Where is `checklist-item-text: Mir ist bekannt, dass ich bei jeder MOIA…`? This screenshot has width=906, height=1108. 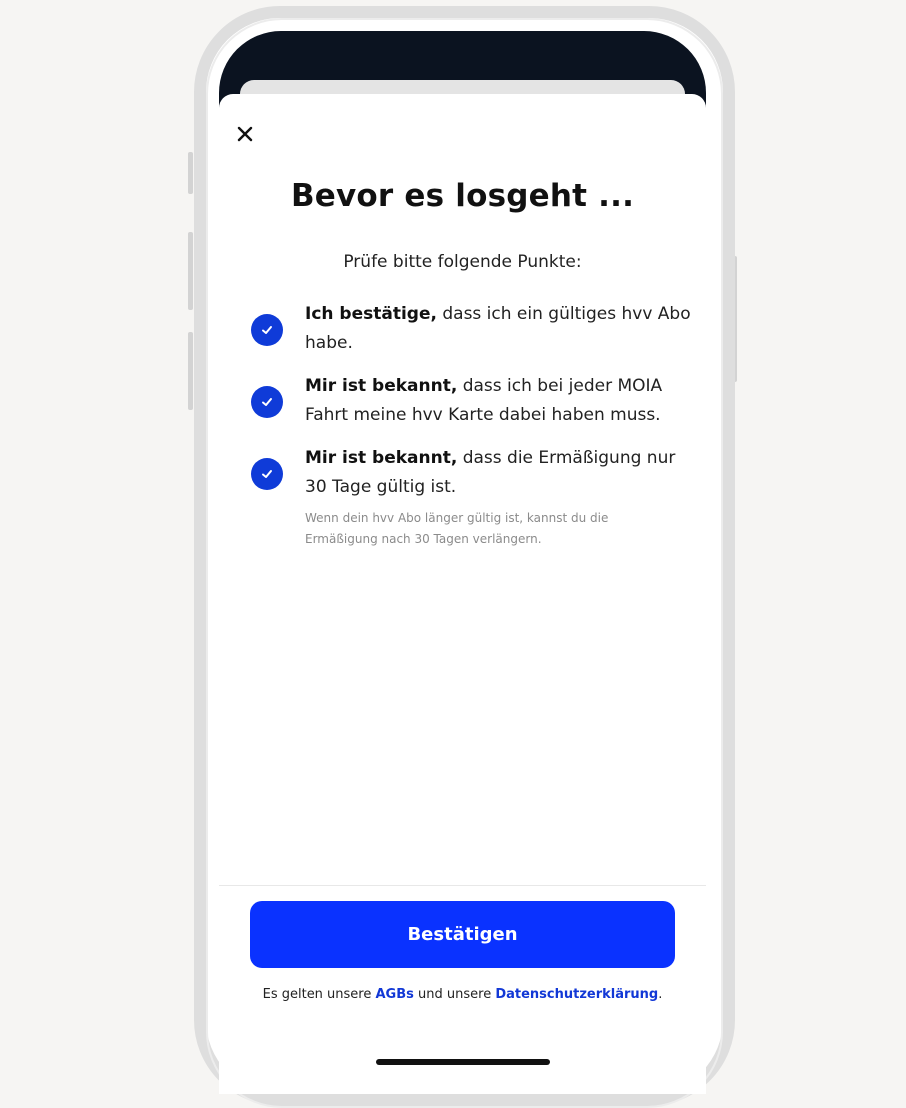 checklist-item-text: Mir ist bekannt, dass ich bei jeder MOIA… is located at coordinates (500, 401).